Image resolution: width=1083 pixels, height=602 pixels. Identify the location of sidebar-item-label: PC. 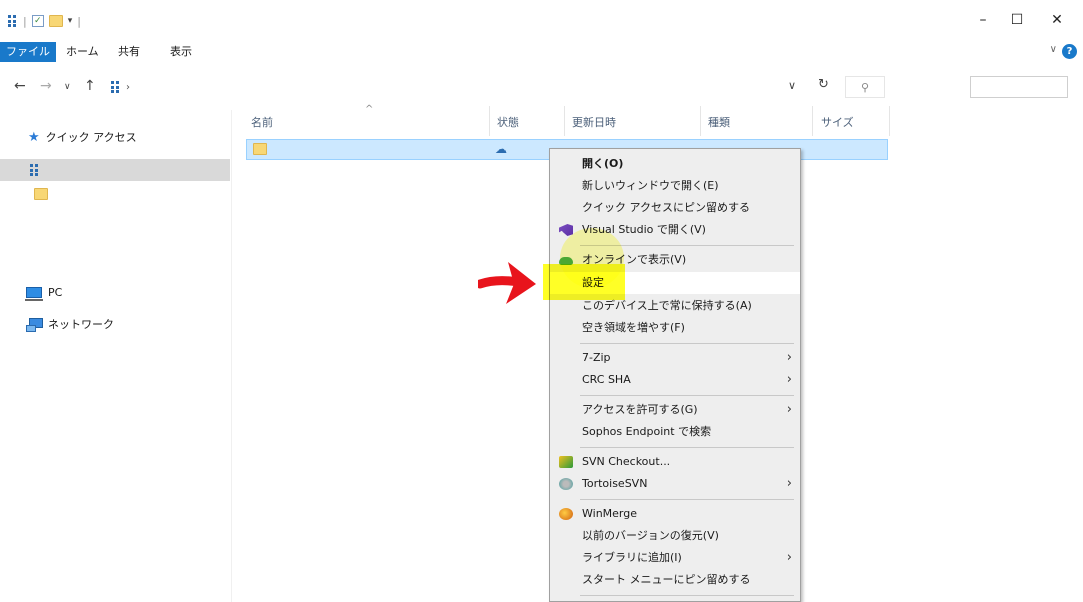
(55, 292).